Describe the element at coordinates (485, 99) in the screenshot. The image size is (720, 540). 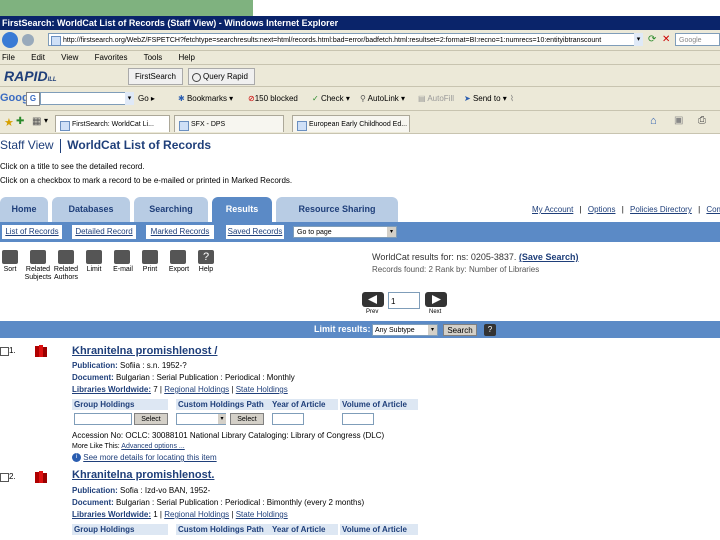
I see `send-to-button: ➤ Send to ▾` at that location.